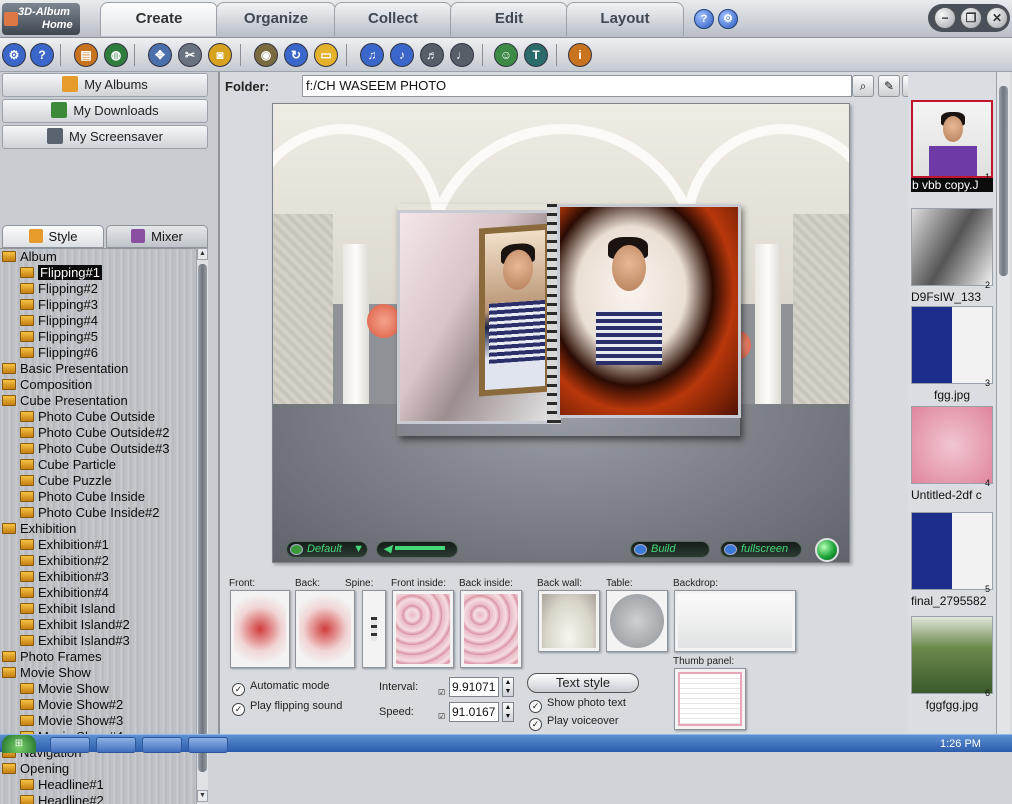 The height and width of the screenshot is (804, 1012). Describe the element at coordinates (64, 577) in the screenshot. I see `tree-item: Exhibition#3` at that location.